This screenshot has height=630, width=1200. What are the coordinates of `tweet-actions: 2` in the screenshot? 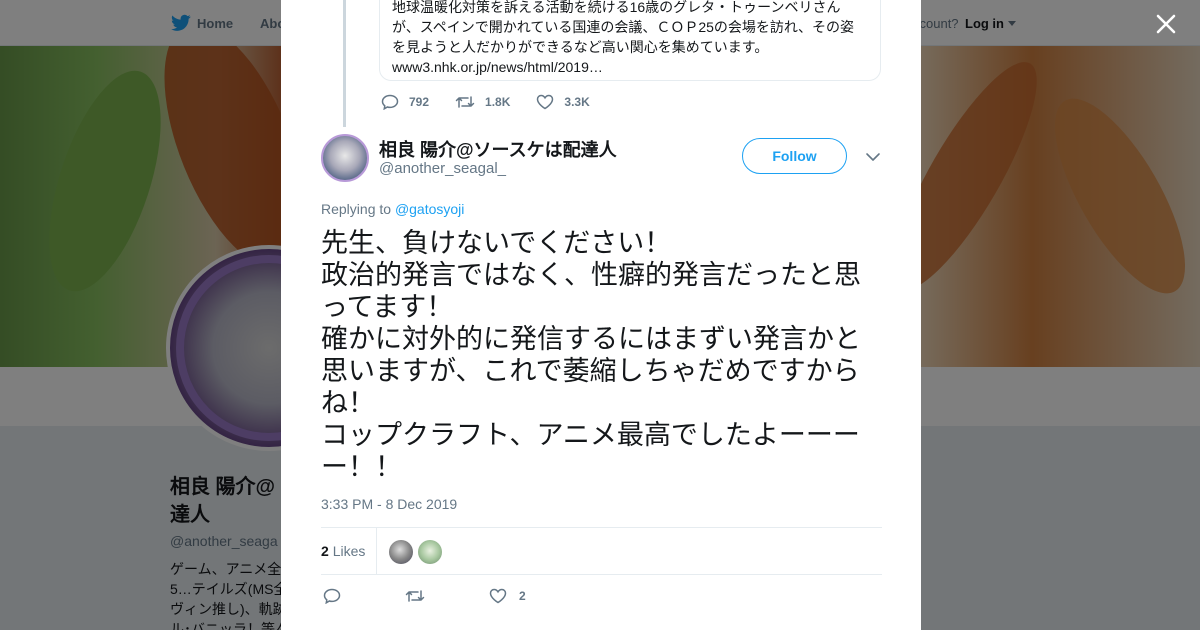 It's located at (450, 596).